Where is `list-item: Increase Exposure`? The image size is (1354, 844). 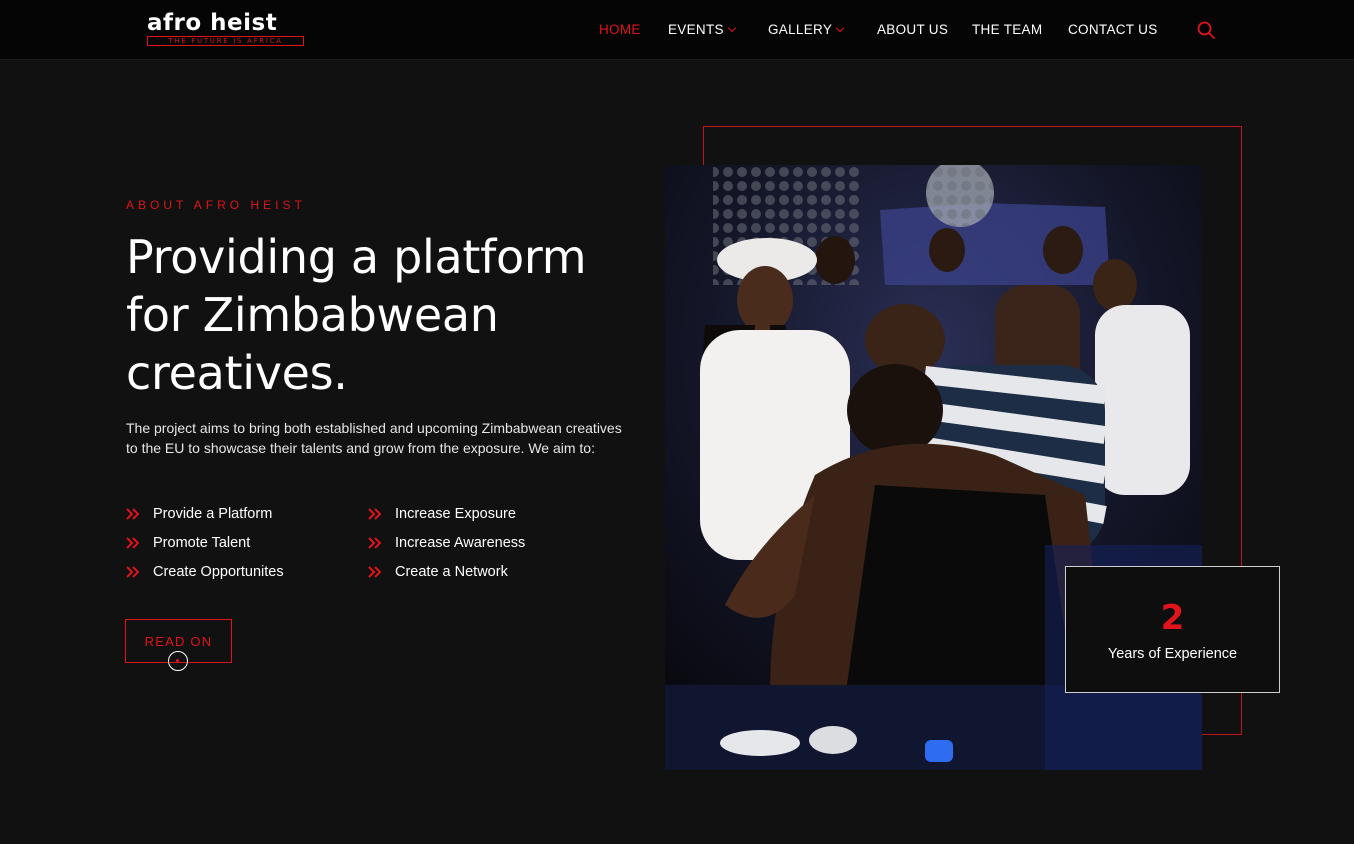
list-item: Increase Exposure is located at coordinates (442, 514).